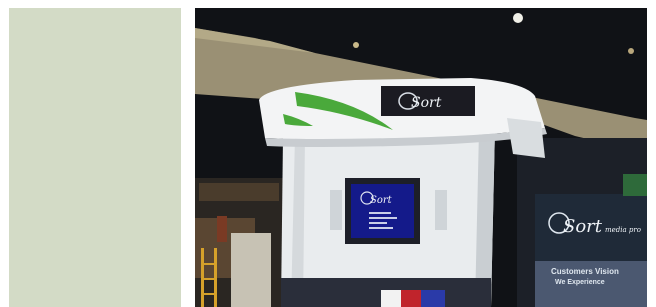  I want to click on banner-line-2: We Experience, so click(580, 282).